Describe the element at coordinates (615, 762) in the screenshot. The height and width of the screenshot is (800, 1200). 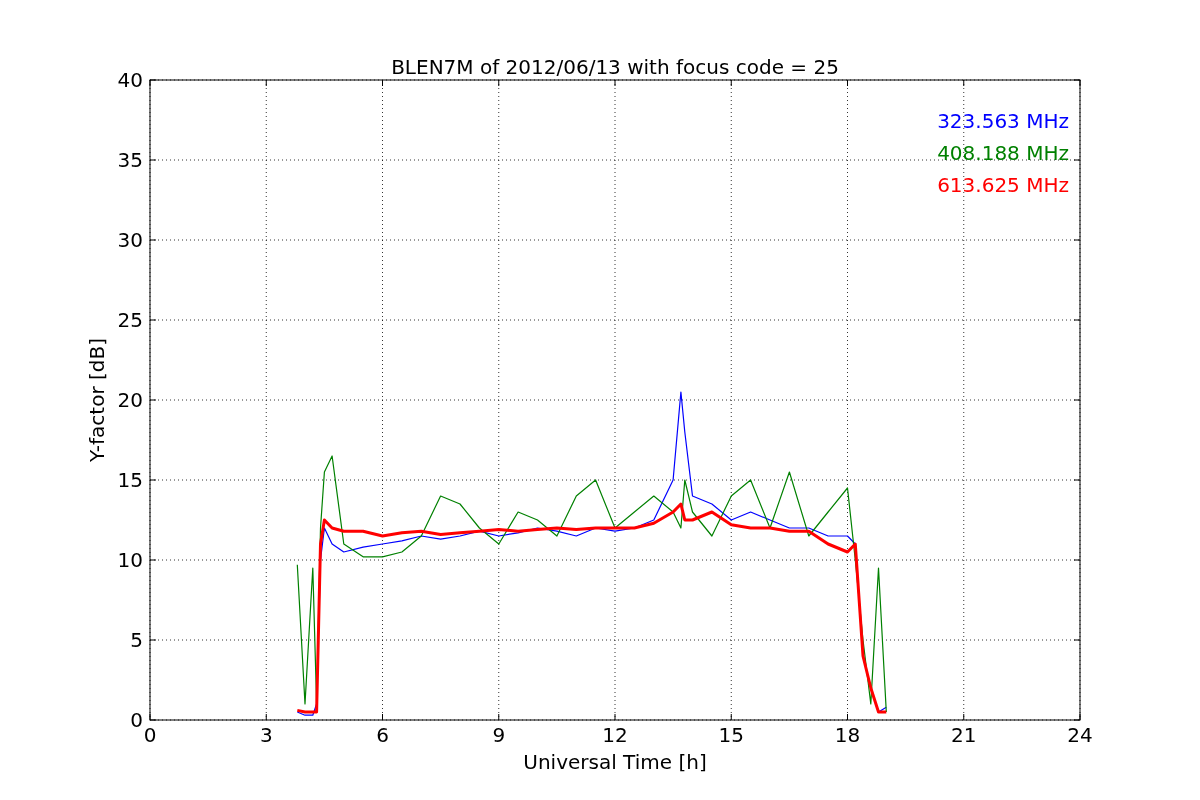
I see `x-axis-label: Universal Time [h]` at that location.